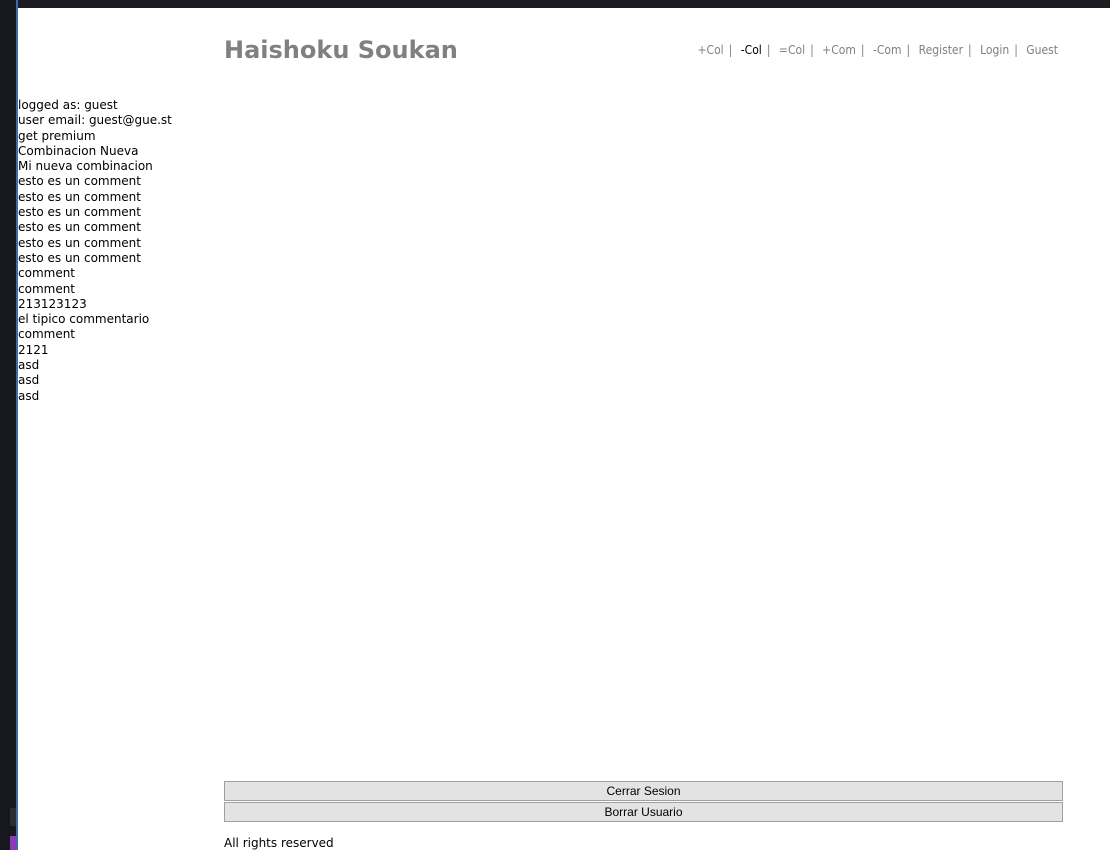 Image resolution: width=1110 pixels, height=850 pixels. Describe the element at coordinates (792, 50) in the screenshot. I see `nav-compare-color: =Col` at that location.